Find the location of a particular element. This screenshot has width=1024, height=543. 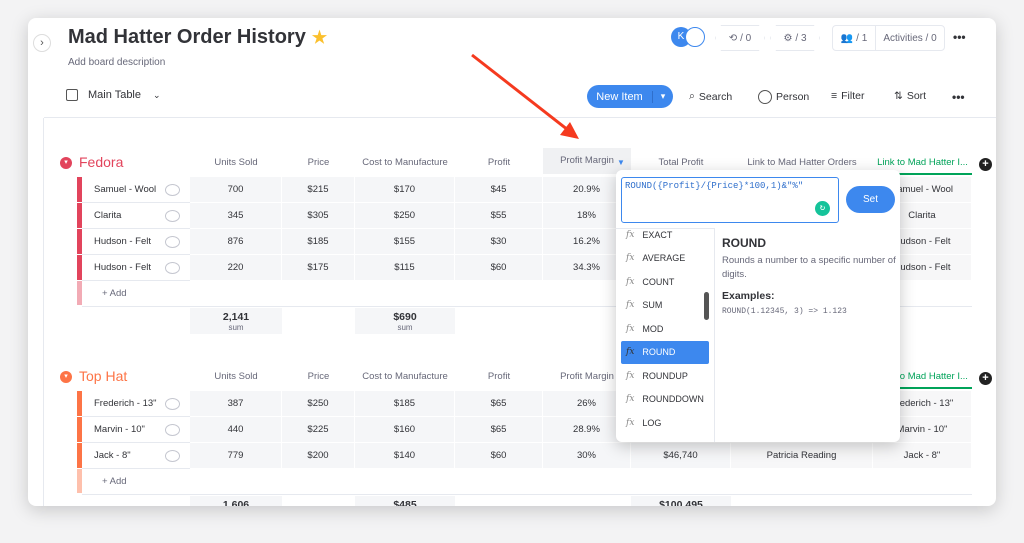

annotation-arrow is located at coordinates (525, 96).